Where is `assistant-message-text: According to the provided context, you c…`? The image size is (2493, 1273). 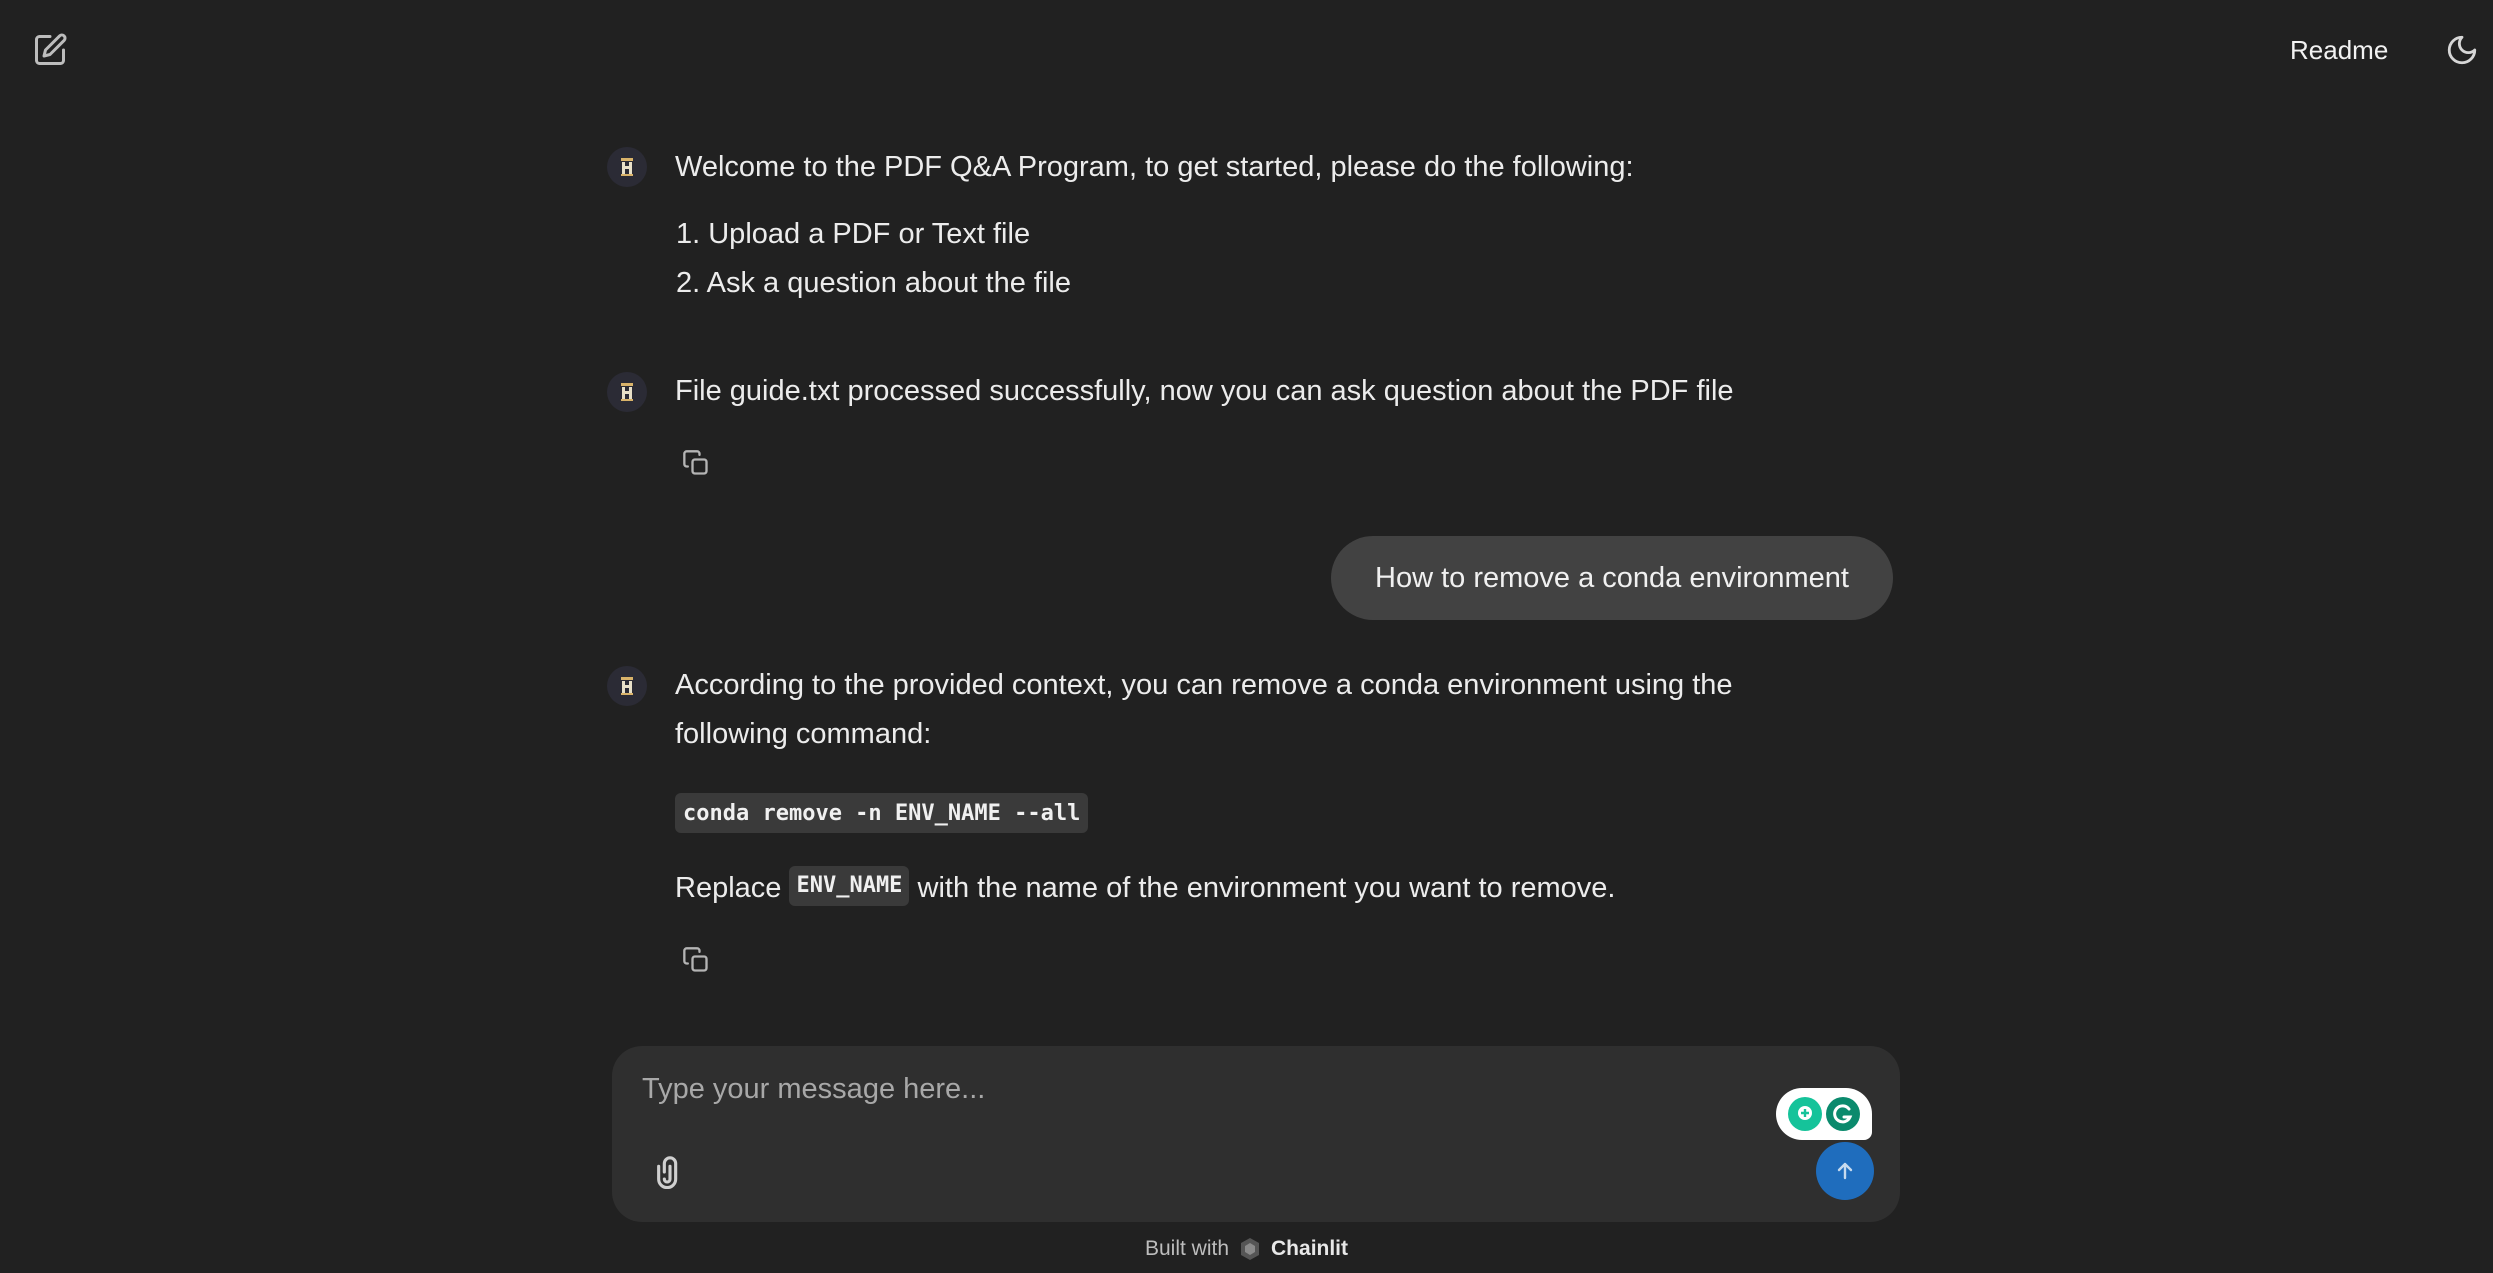 assistant-message-text: According to the provided context, you c… is located at coordinates (1204, 685).